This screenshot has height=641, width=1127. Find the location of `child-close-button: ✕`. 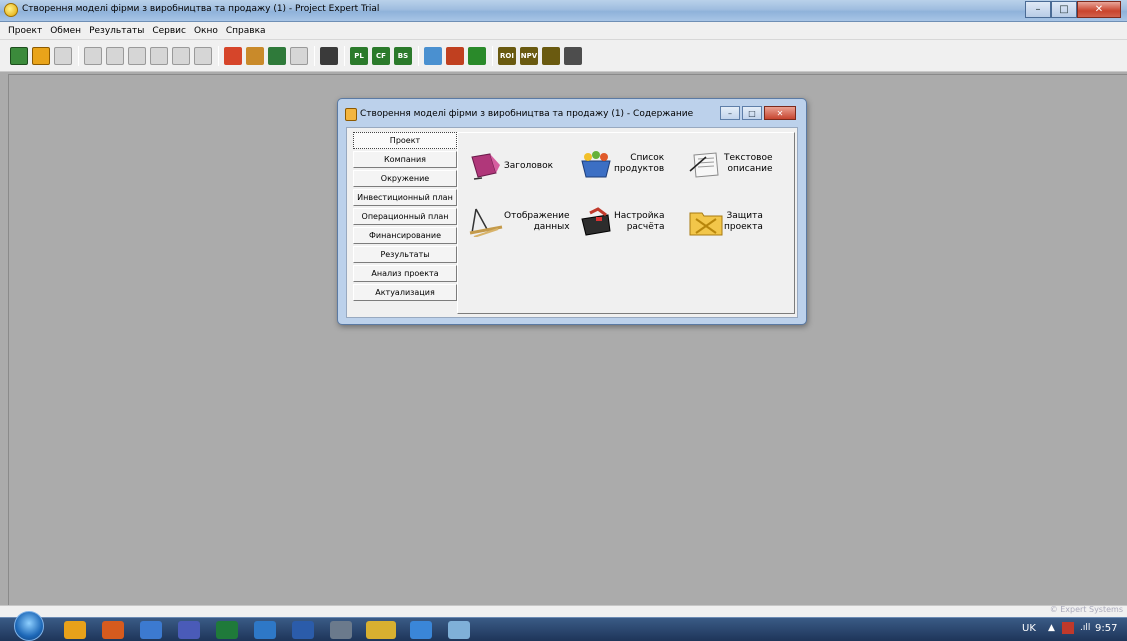

child-close-button: ✕ is located at coordinates (780, 113).